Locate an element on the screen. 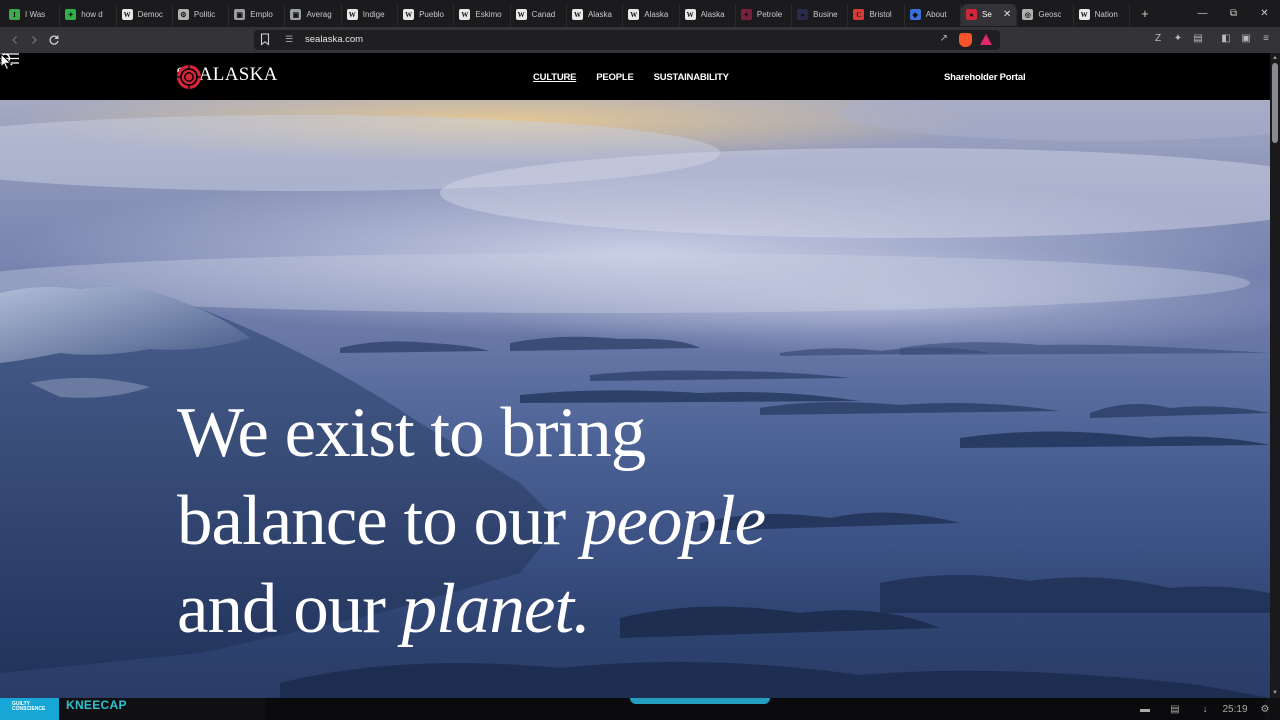 This screenshot has width=1280, height=720. tab-title: Indige is located at coordinates (373, 14).